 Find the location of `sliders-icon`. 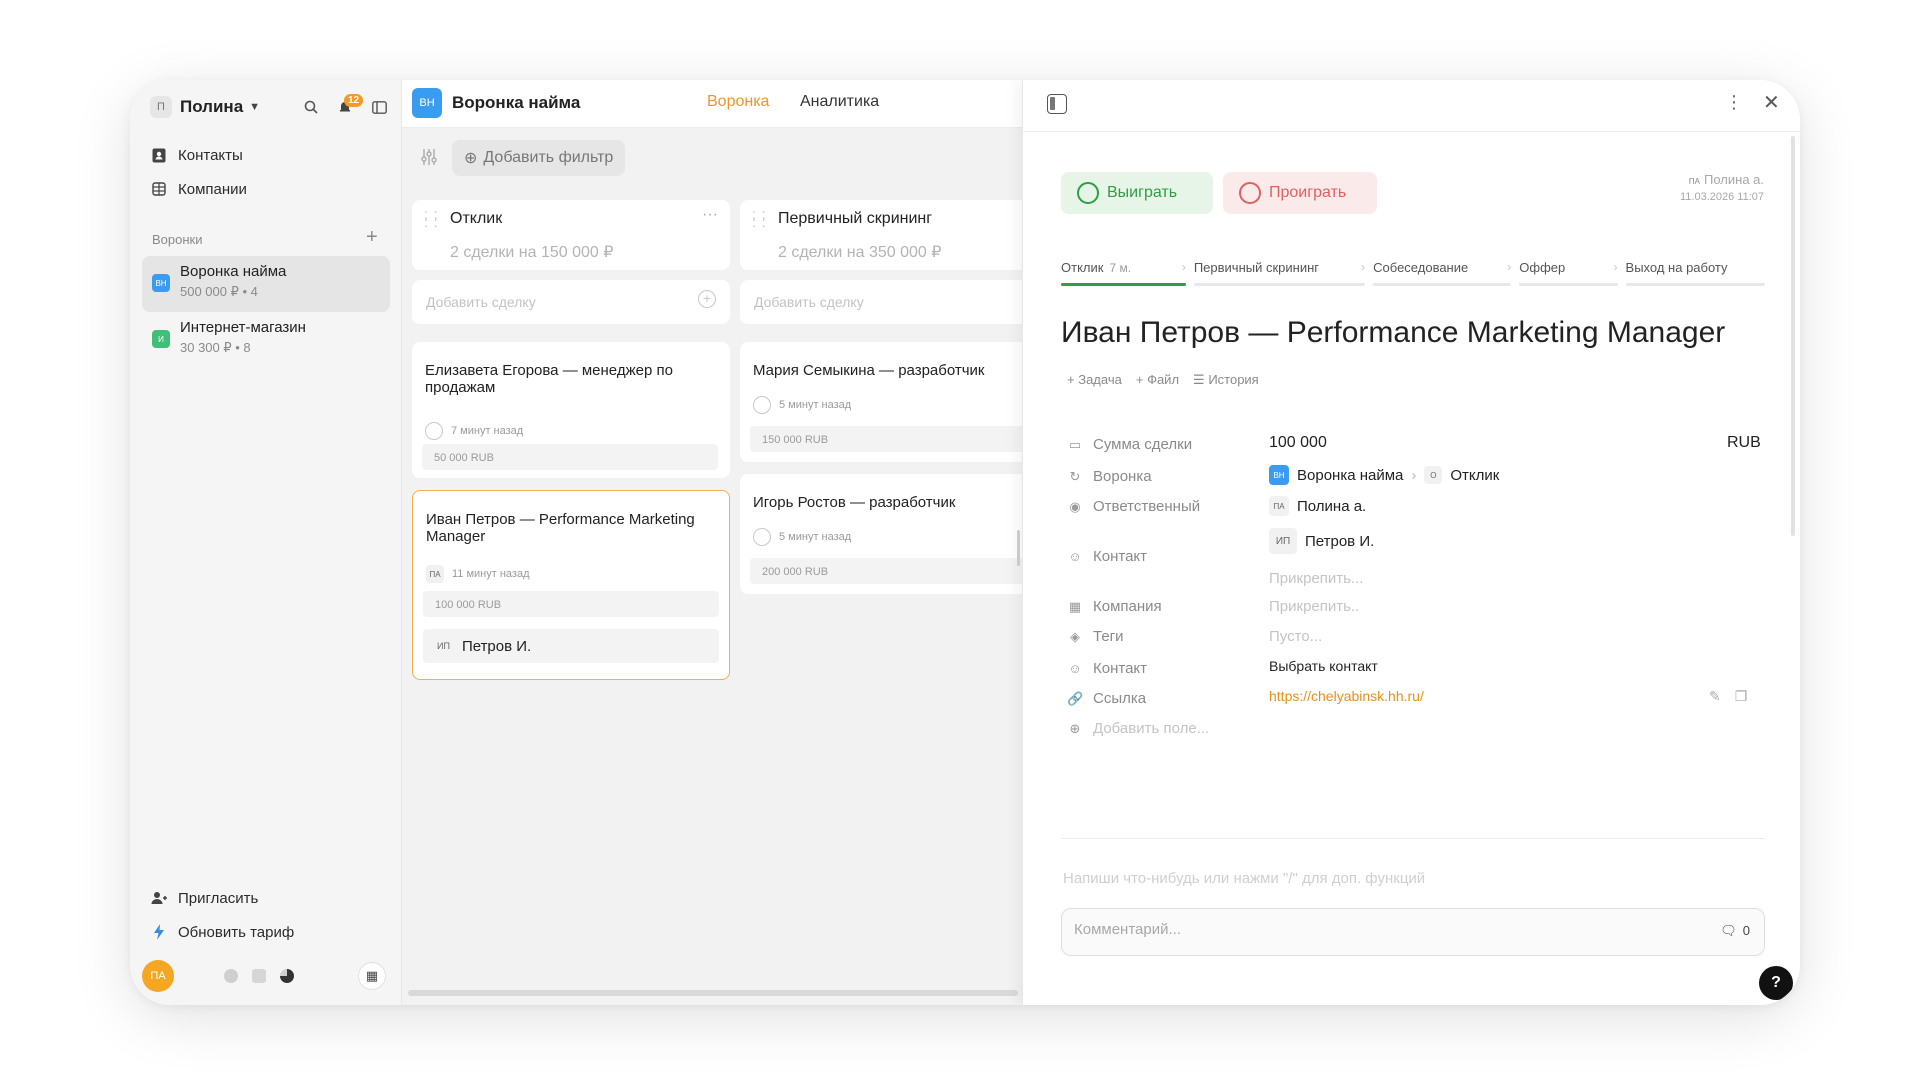

sliders-icon is located at coordinates (429, 159).